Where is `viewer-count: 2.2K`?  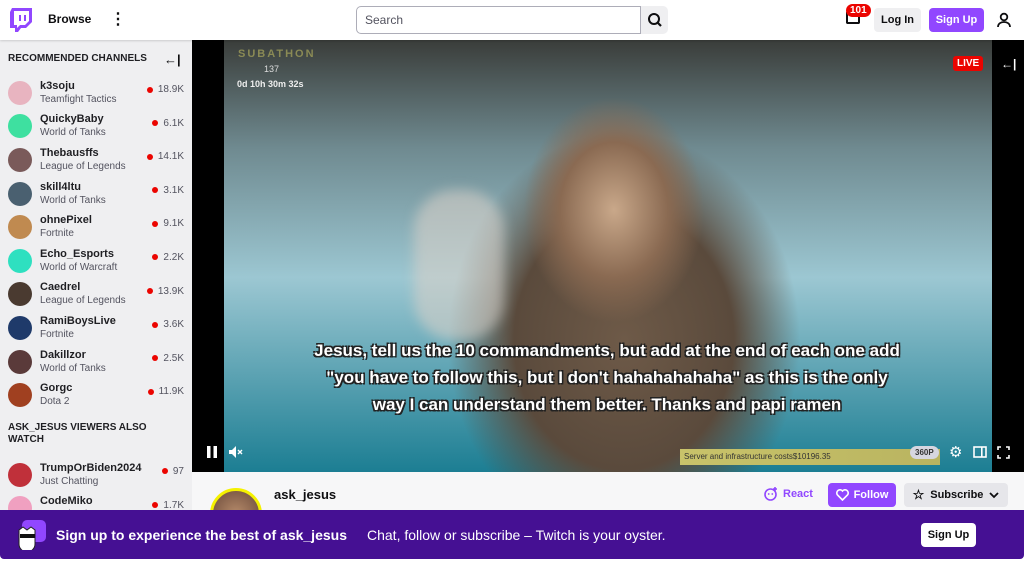
viewer-count: 2.2K is located at coordinates (168, 257).